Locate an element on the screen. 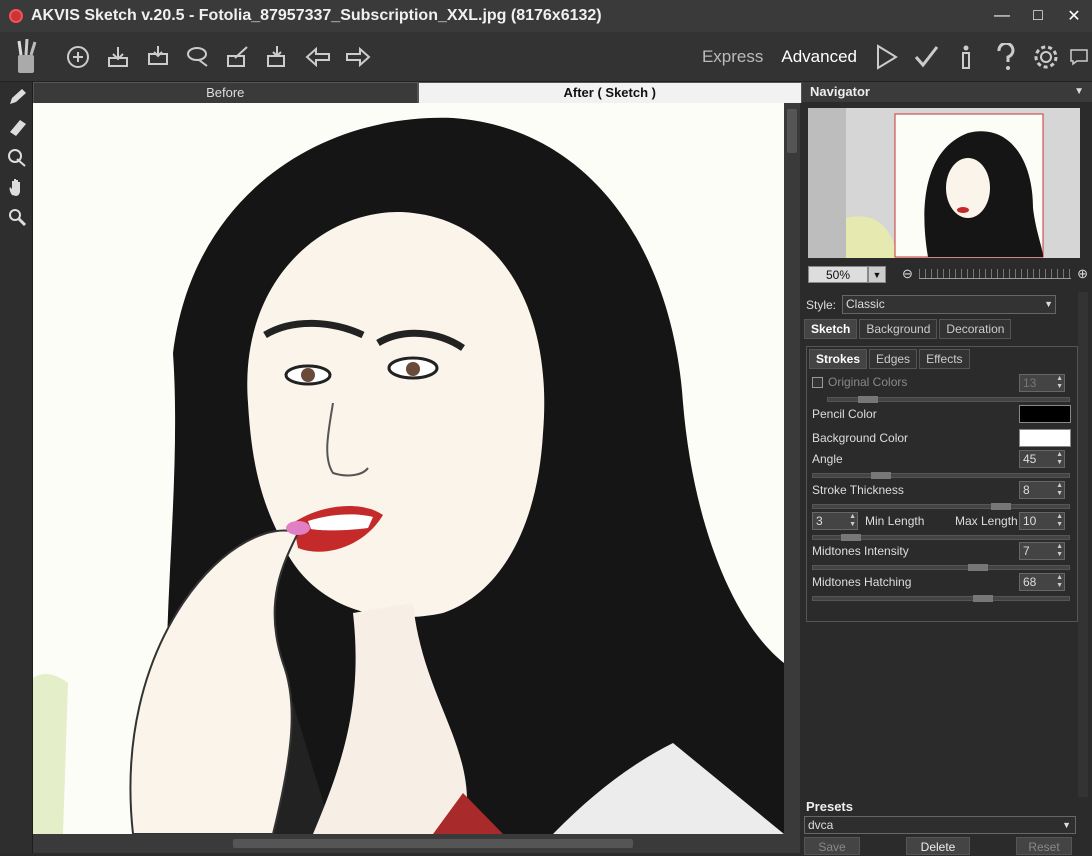  max-length-label: Max Length is located at coordinates (986, 521).